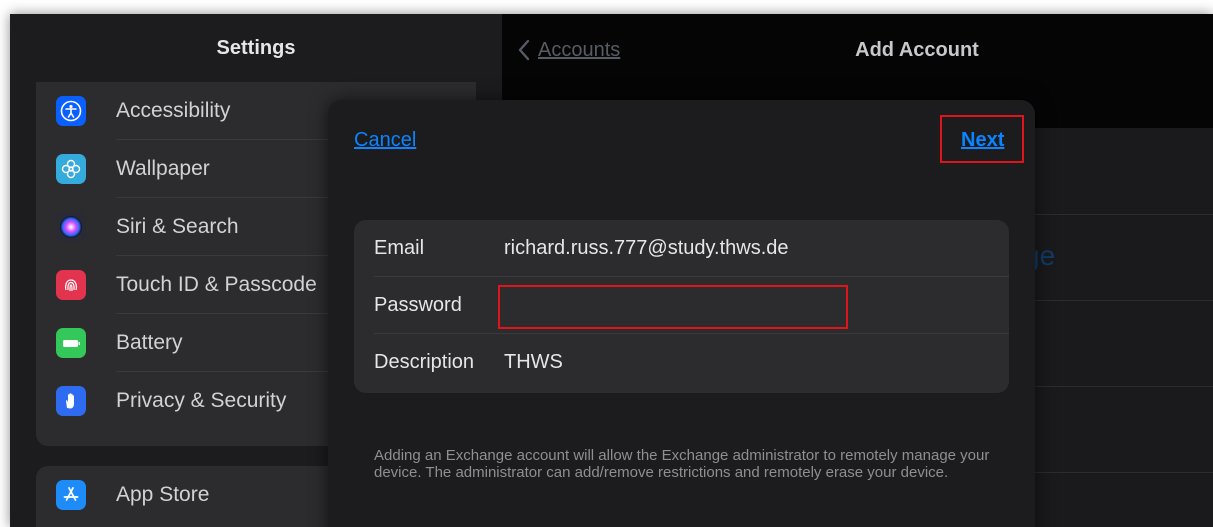 Image resolution: width=1213 pixels, height=527 pixels. What do you see at coordinates (418, 305) in the screenshot?
I see `password-label: Password` at bounding box center [418, 305].